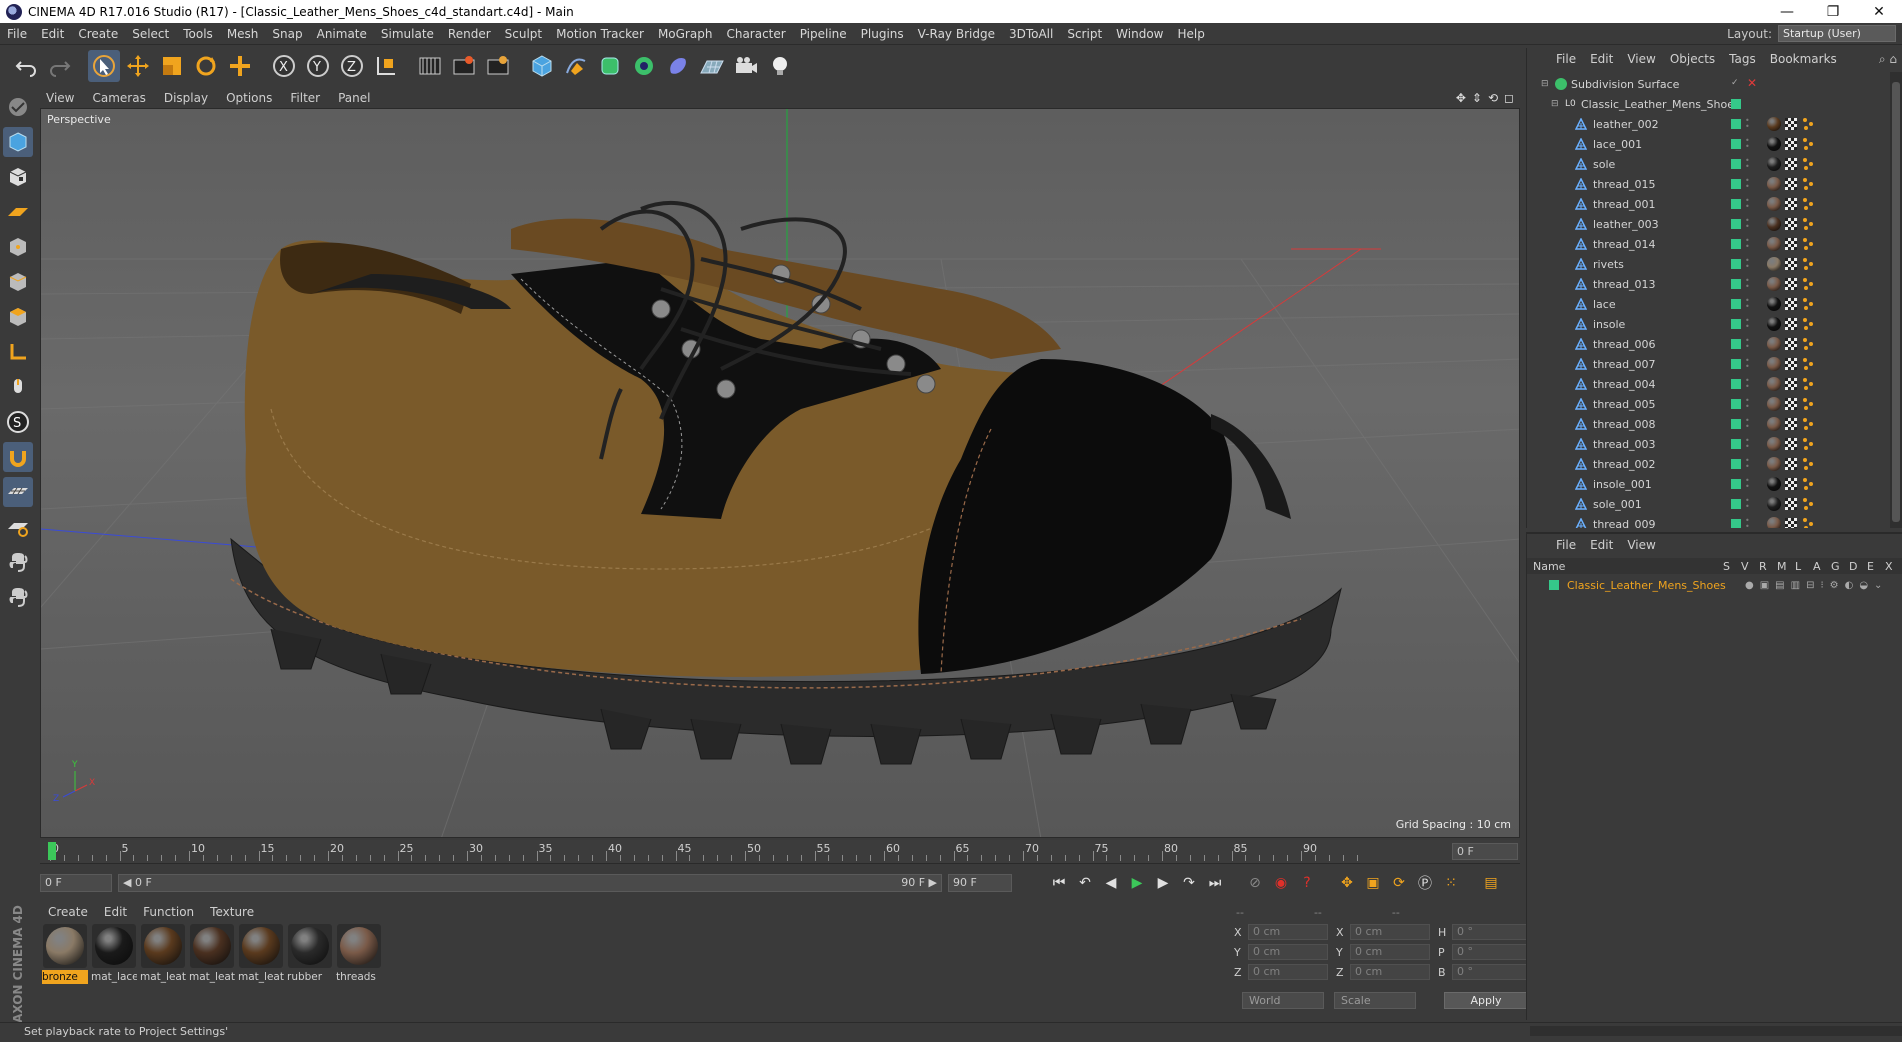 The image size is (1902, 1042). I want to click on playhead, so click(52, 851).